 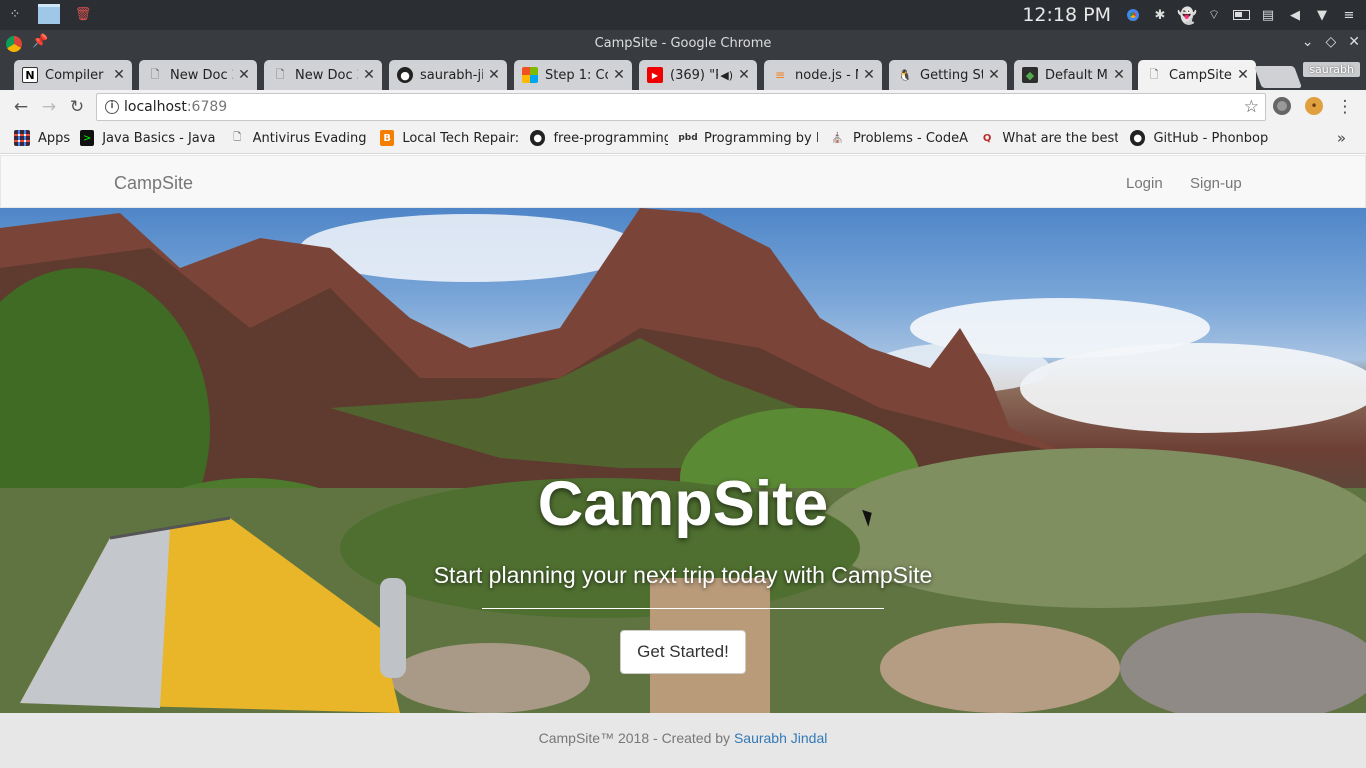 I want to click on back-arrow-icon: ←, so click(x=21, y=107).